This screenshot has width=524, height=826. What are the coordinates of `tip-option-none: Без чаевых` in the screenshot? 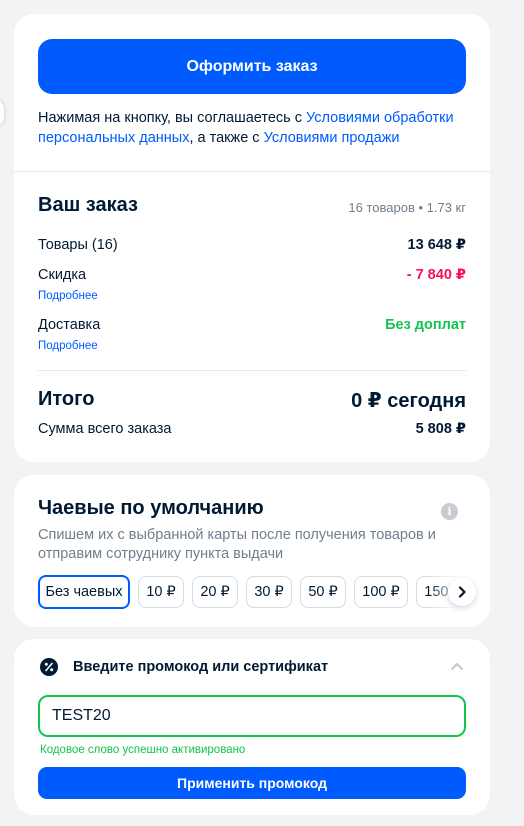 It's located at (84, 592).